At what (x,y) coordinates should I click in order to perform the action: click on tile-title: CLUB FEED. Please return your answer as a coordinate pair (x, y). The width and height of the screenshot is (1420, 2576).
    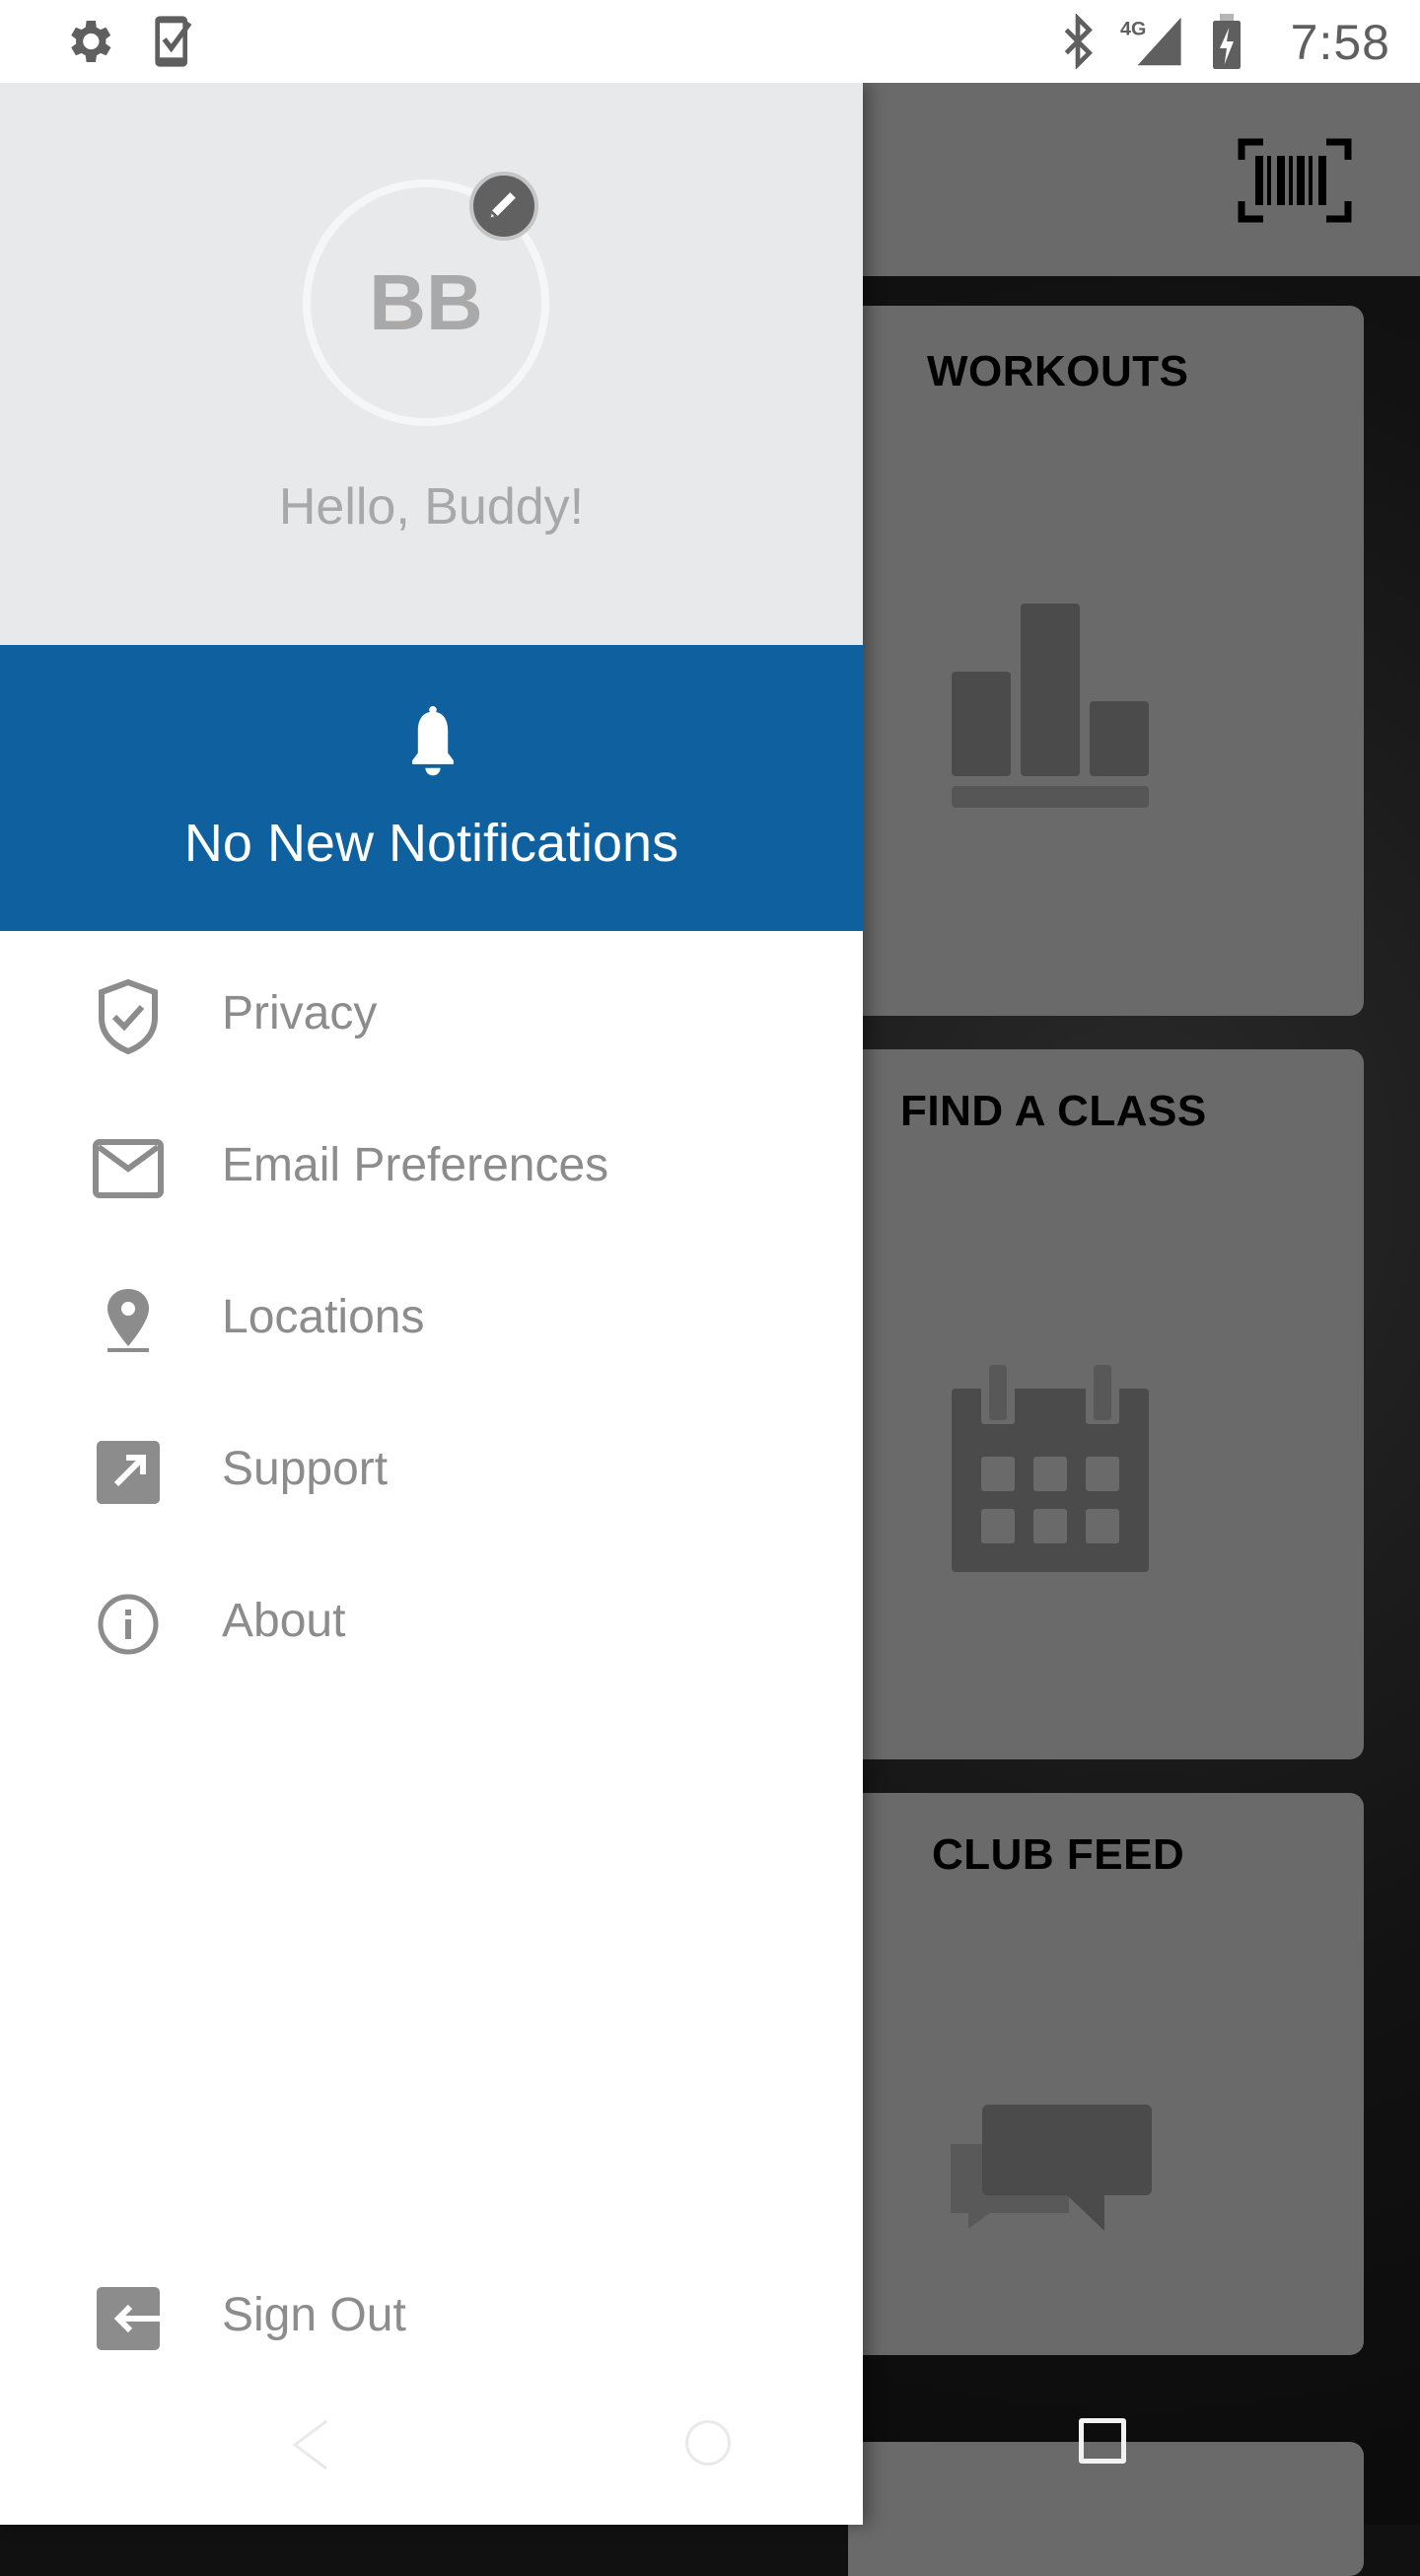
    Looking at the image, I should click on (1058, 1854).